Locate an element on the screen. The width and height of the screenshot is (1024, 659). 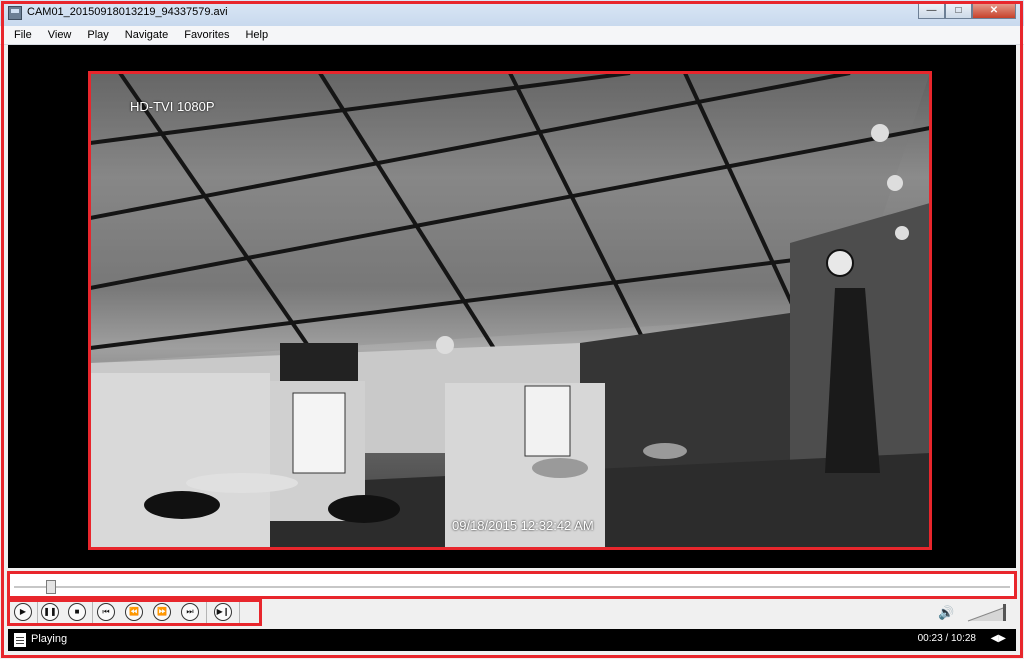
pause-icon: ❚❚ is located at coordinates (50, 612).